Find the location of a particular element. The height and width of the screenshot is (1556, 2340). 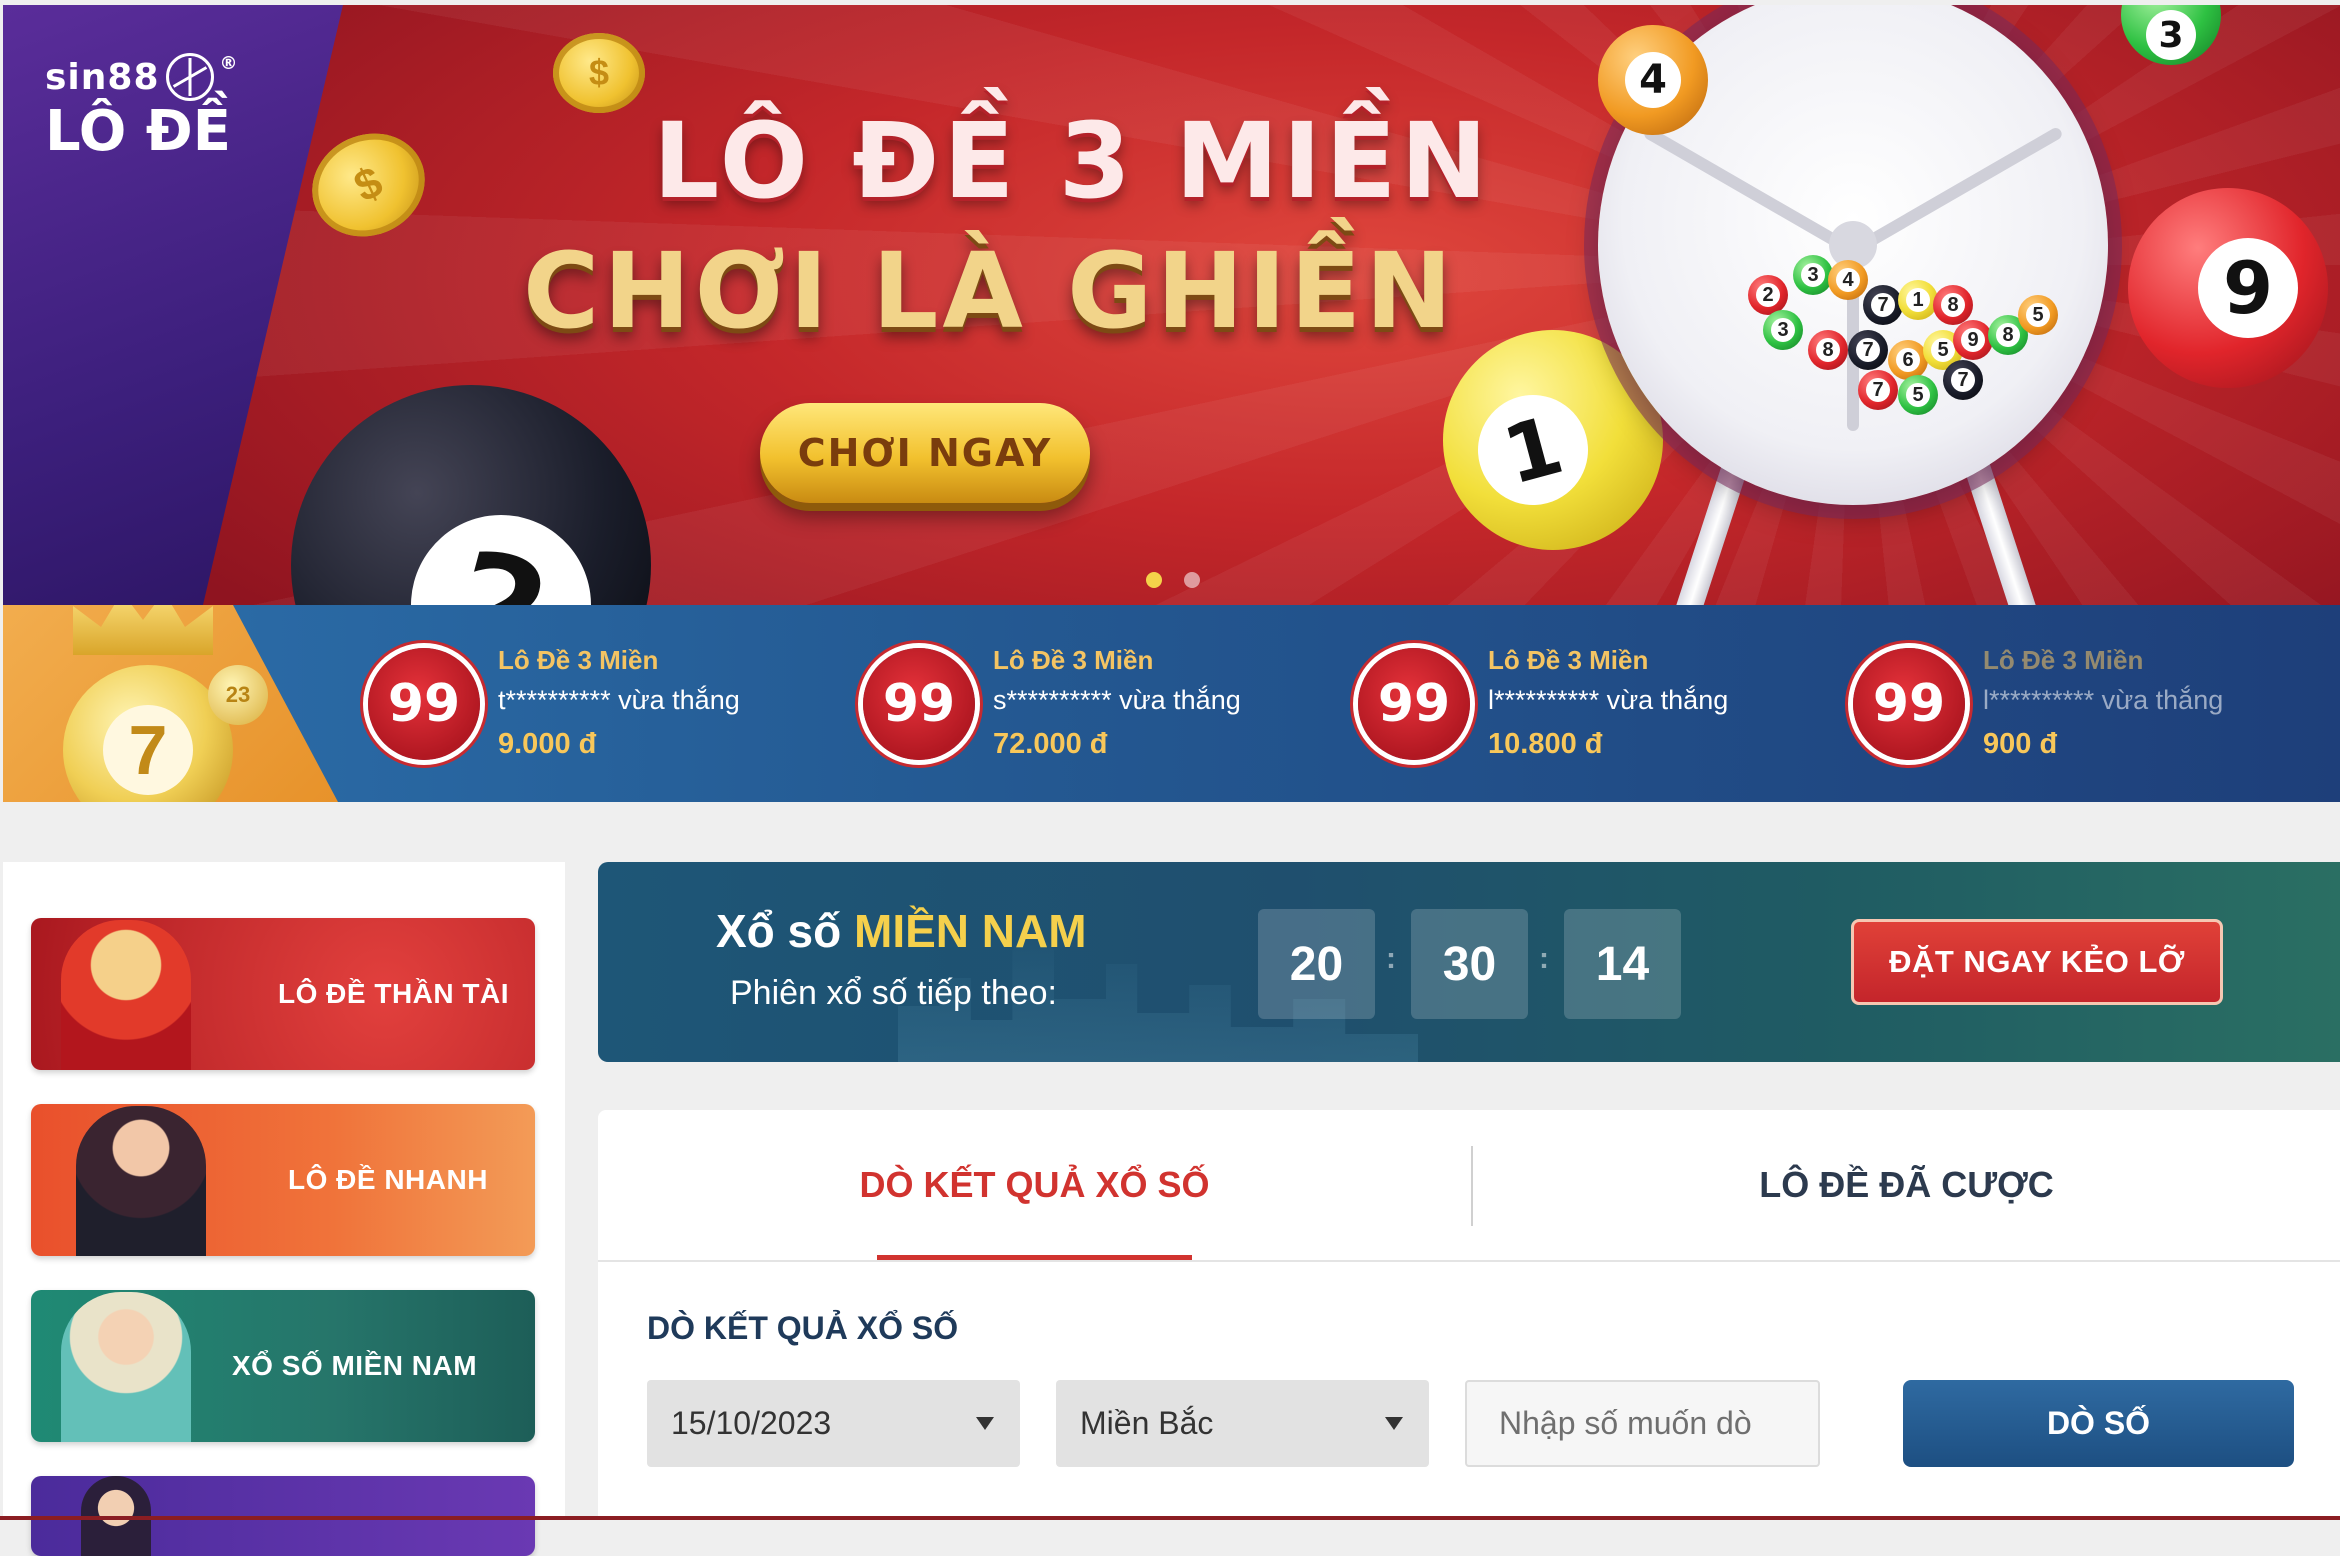

winner-amount: 10.800 đ is located at coordinates (1545, 744).